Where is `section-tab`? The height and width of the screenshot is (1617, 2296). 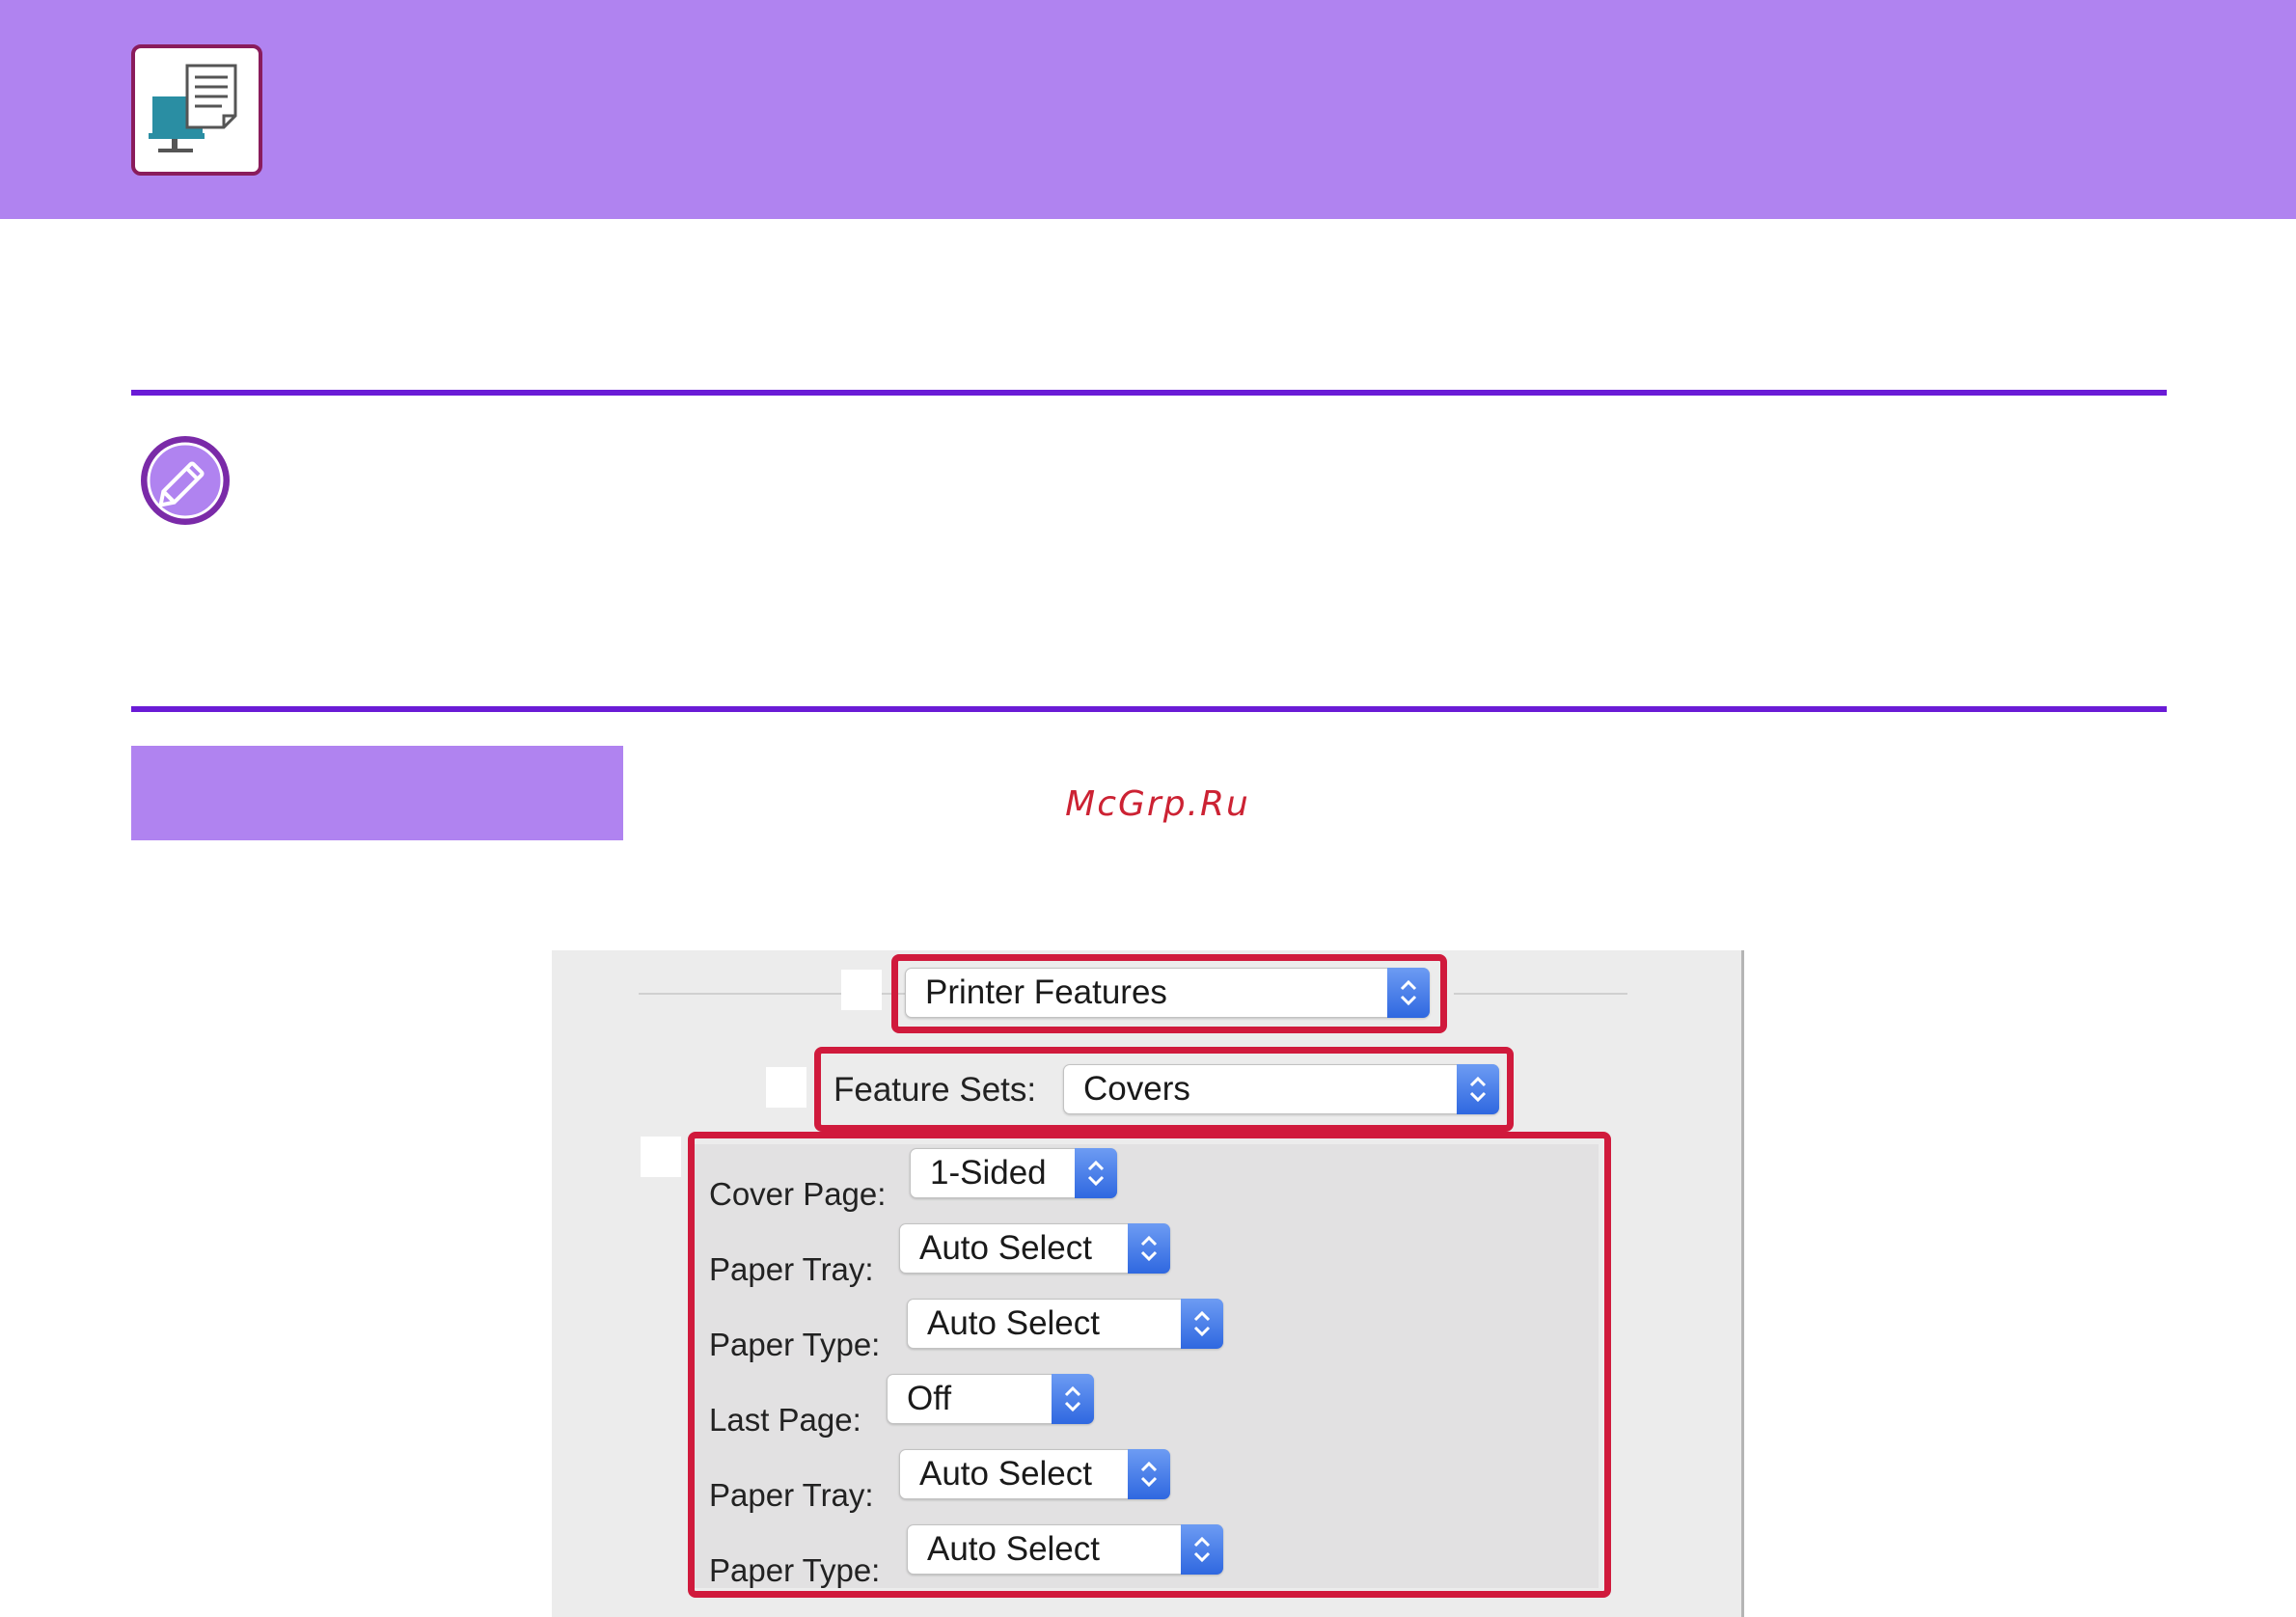
section-tab is located at coordinates (377, 793).